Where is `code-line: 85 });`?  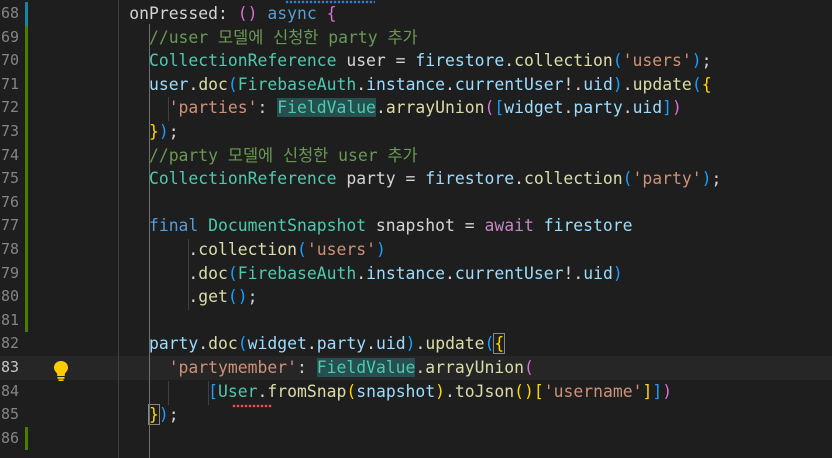
code-line: 85 }); is located at coordinates (416, 415).